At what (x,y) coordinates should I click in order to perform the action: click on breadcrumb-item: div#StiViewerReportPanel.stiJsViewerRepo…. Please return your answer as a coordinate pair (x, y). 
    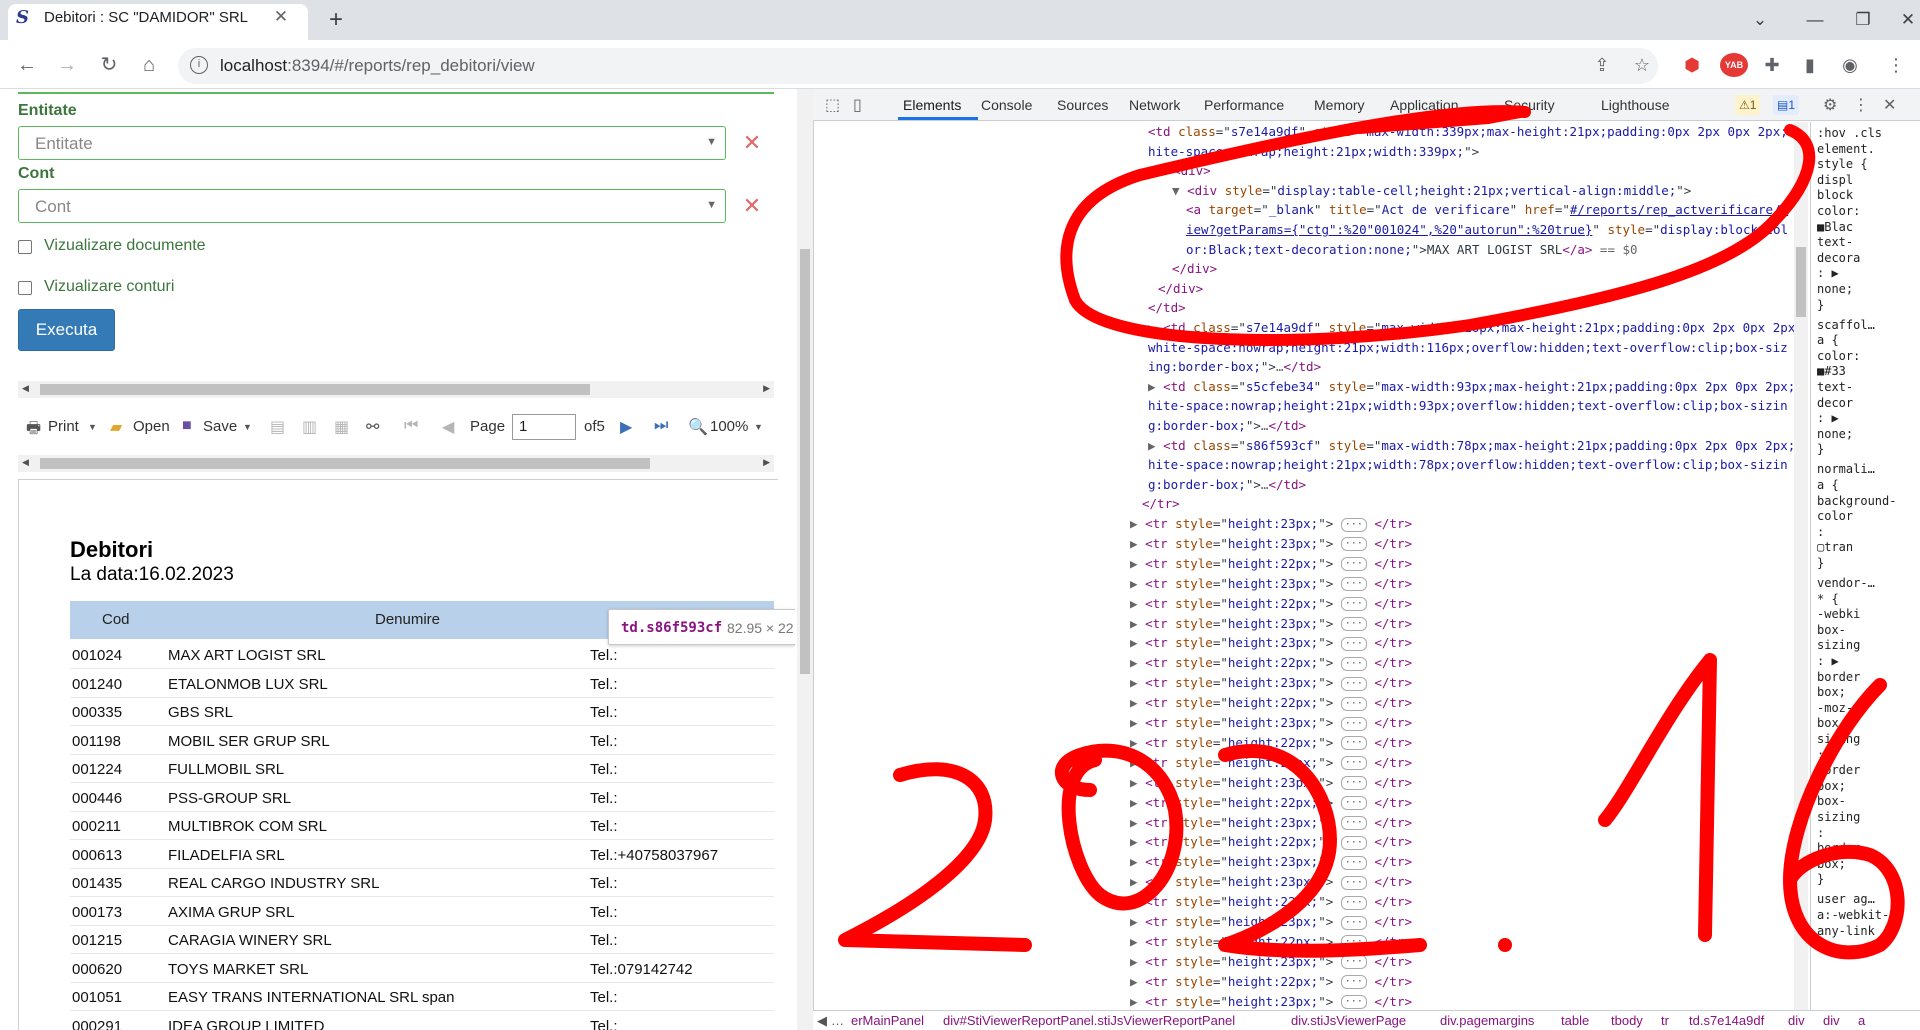
    Looking at the image, I should click on (1089, 1020).